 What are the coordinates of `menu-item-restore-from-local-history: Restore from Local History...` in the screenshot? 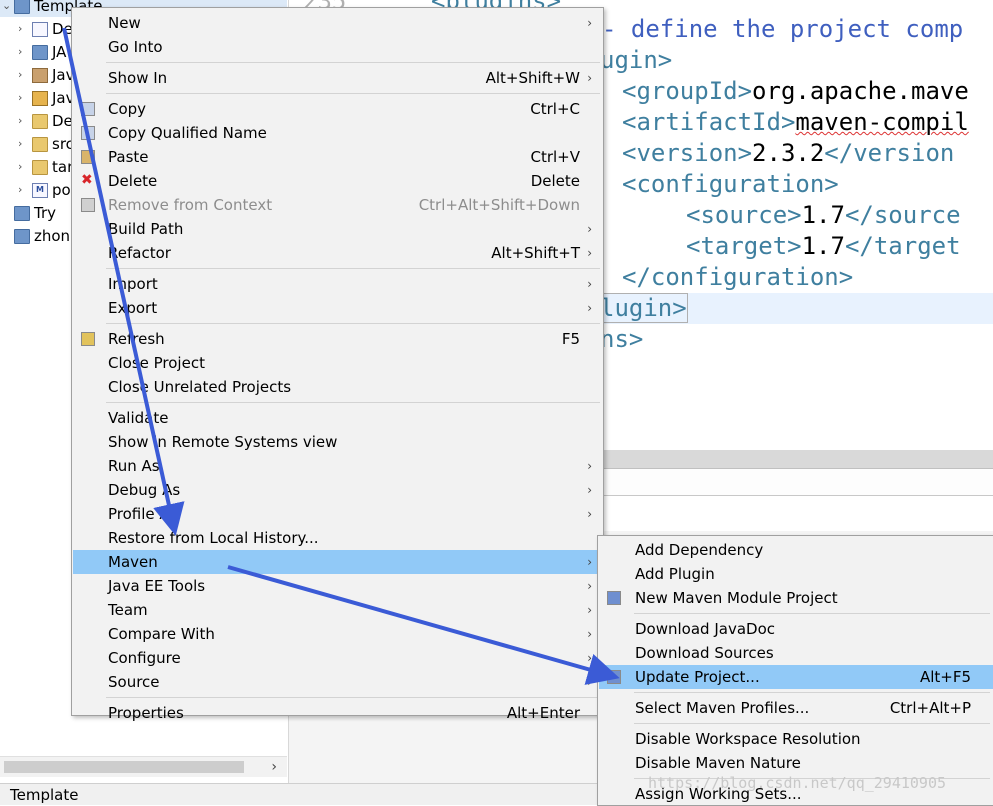 It's located at (337, 538).